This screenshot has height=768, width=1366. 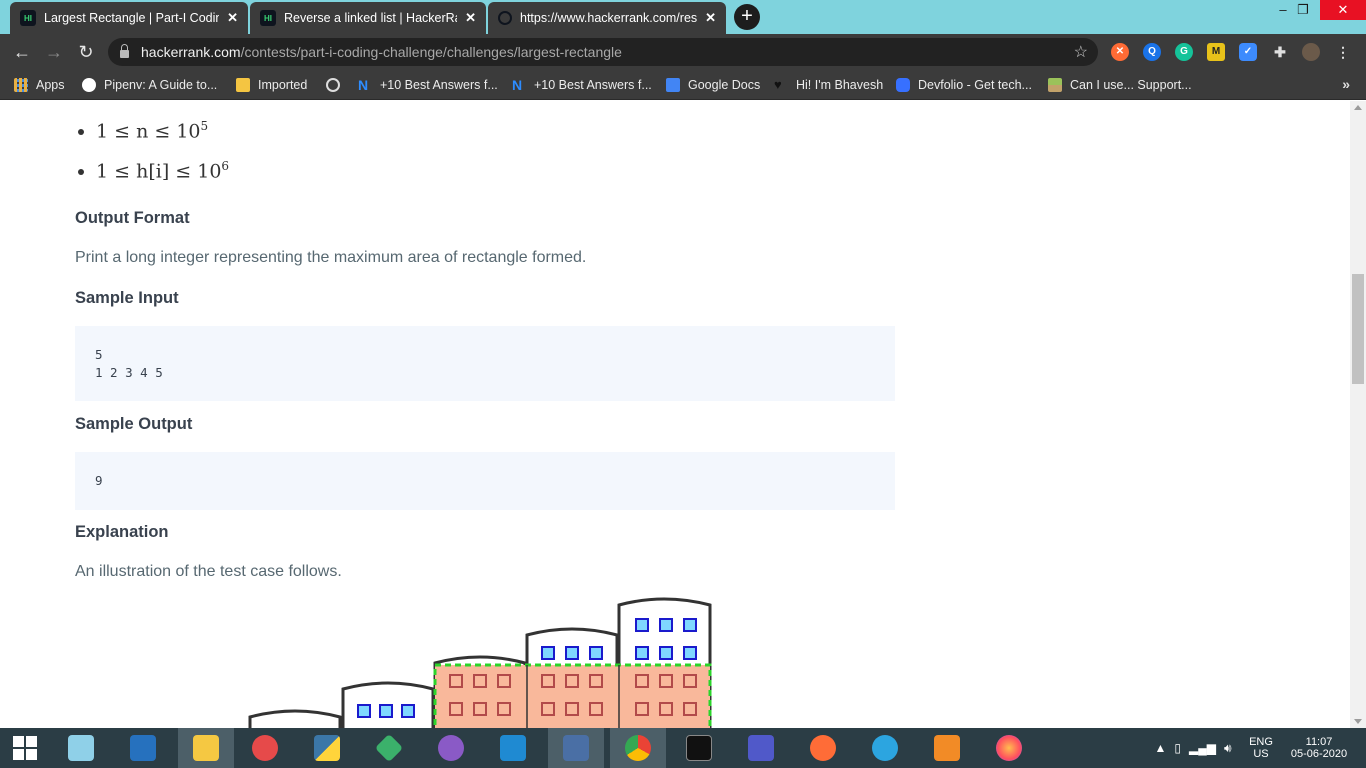 What do you see at coordinates (243, 85) in the screenshot?
I see `folder-icon` at bounding box center [243, 85].